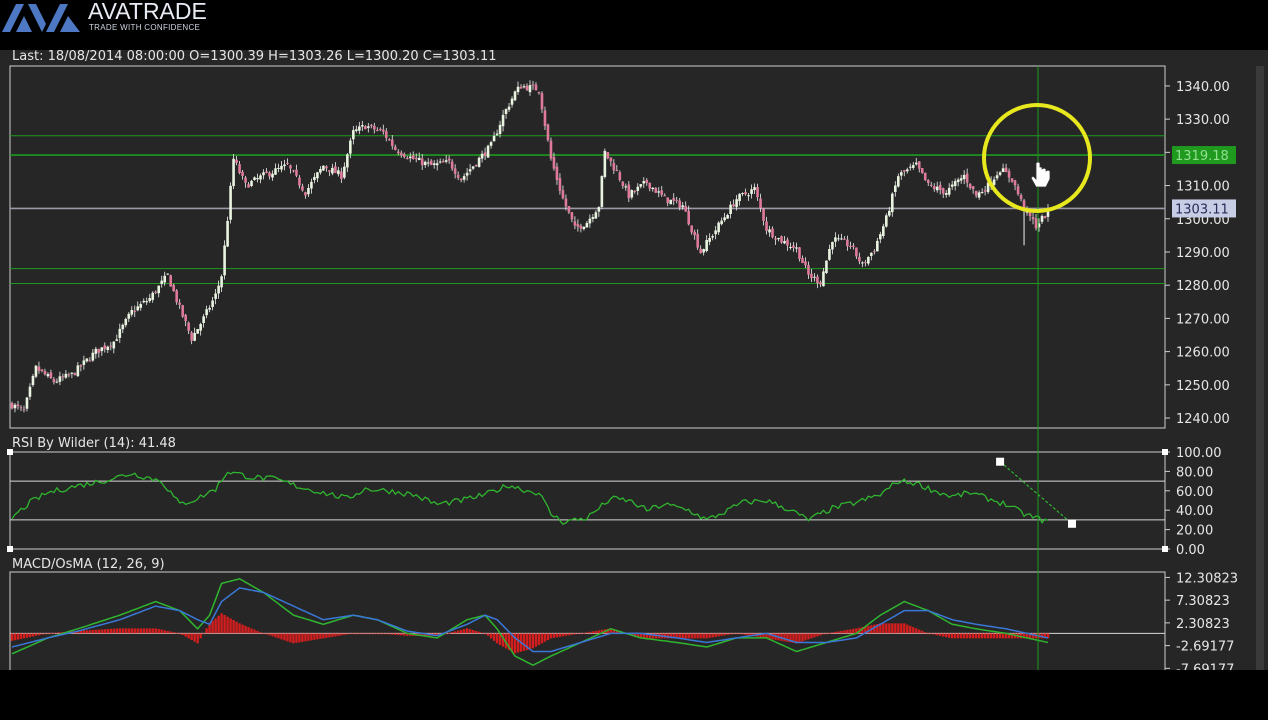 The image size is (1268, 720). Describe the element at coordinates (1260, 368) in the screenshot. I see `right-scrollbar` at that location.